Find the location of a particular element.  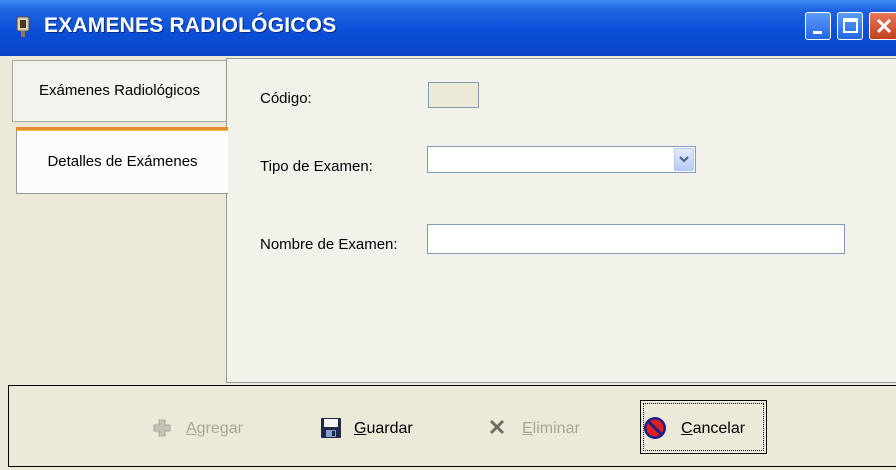

tab-detalles-examenes: Detalles de Exámenes is located at coordinates (122, 160).